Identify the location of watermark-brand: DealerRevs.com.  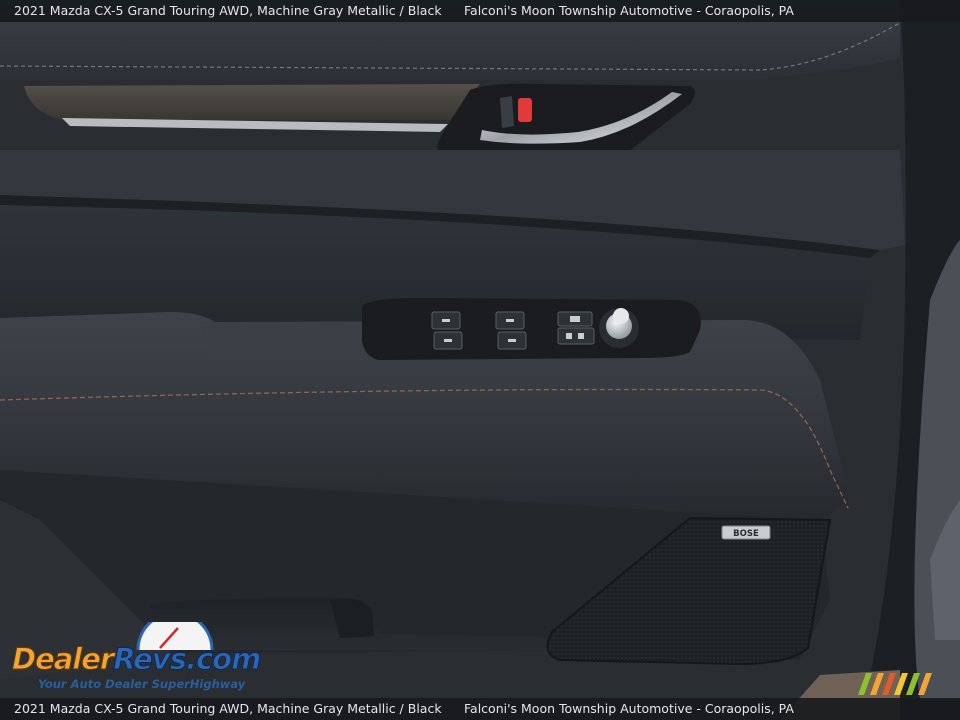
(136, 659).